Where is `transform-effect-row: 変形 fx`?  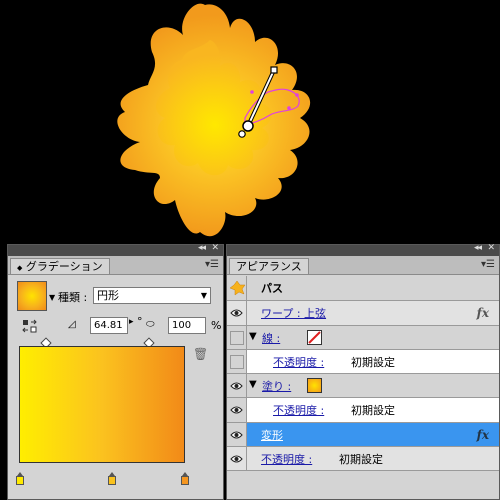
transform-effect-row: 変形 fx is located at coordinates (363, 435).